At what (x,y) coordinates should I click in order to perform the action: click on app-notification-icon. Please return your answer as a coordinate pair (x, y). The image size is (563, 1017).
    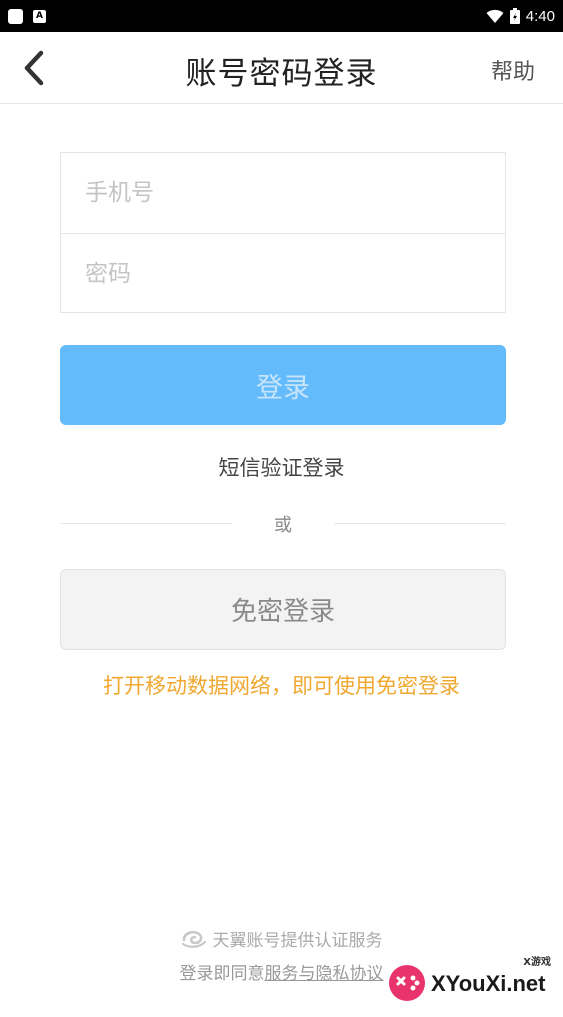
    Looking at the image, I should click on (15, 16).